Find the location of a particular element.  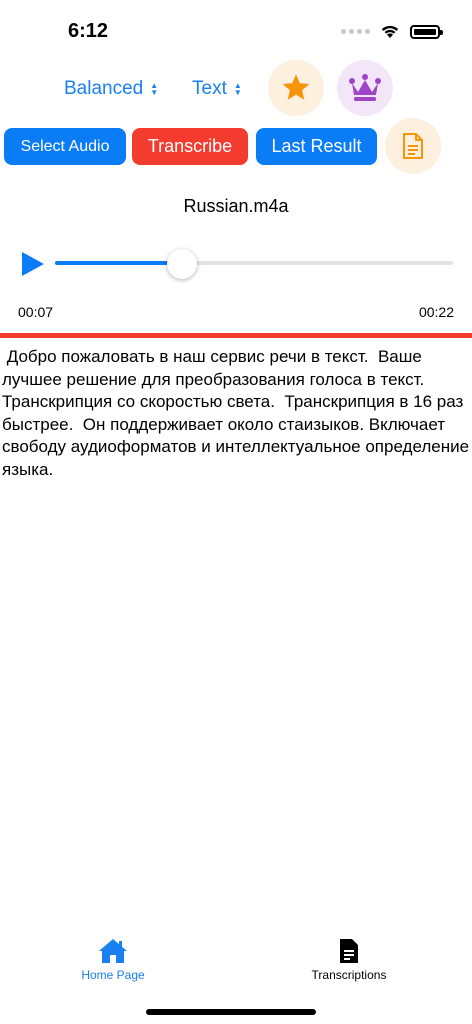

tab-transcriptions-label: Transcriptions is located at coordinates (349, 975).